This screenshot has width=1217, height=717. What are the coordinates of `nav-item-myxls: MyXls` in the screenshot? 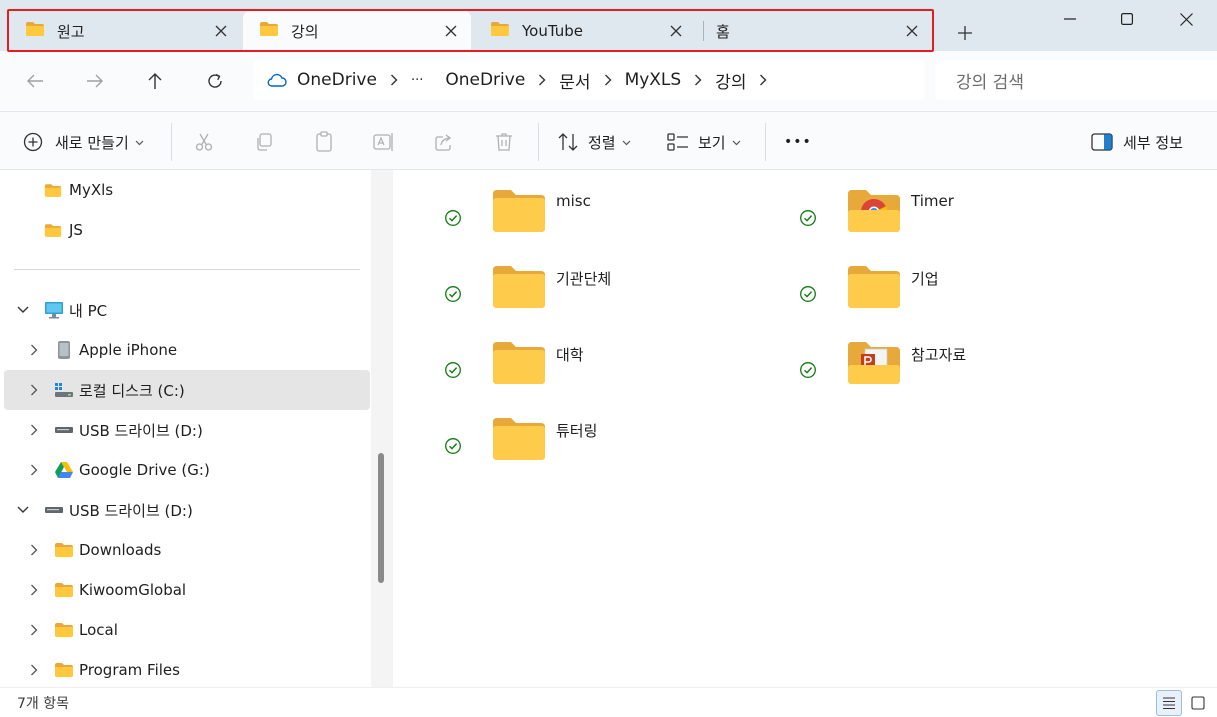 It's located at (187, 190).